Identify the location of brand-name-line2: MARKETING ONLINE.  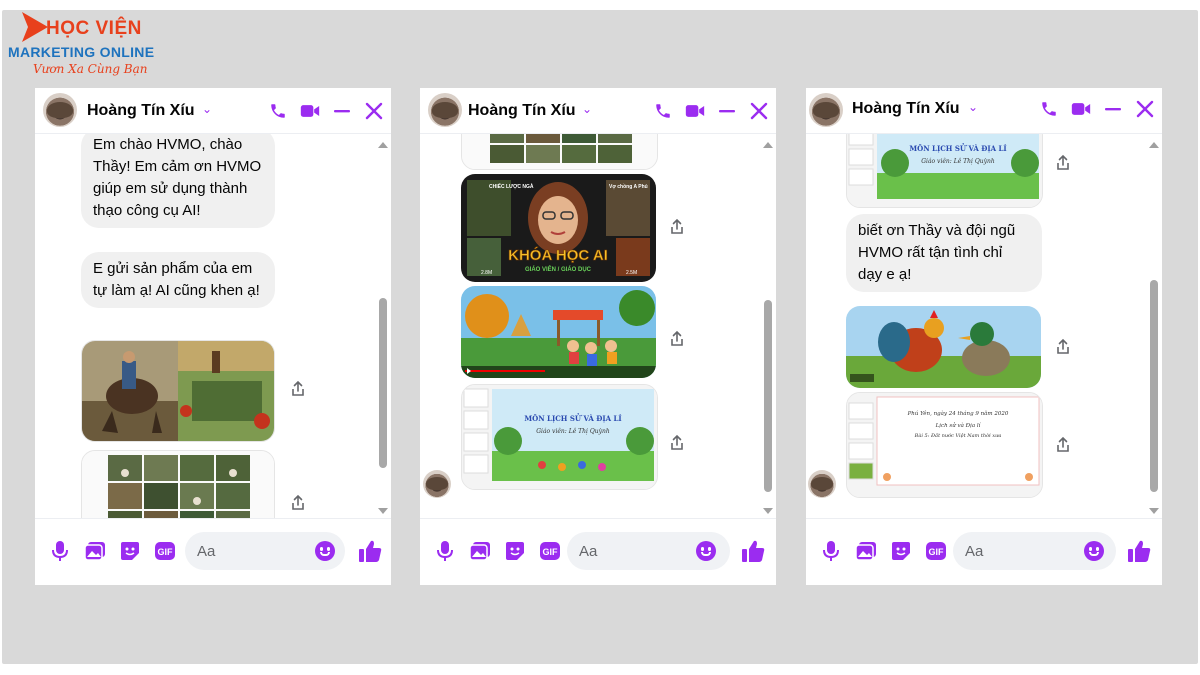
(81, 52).